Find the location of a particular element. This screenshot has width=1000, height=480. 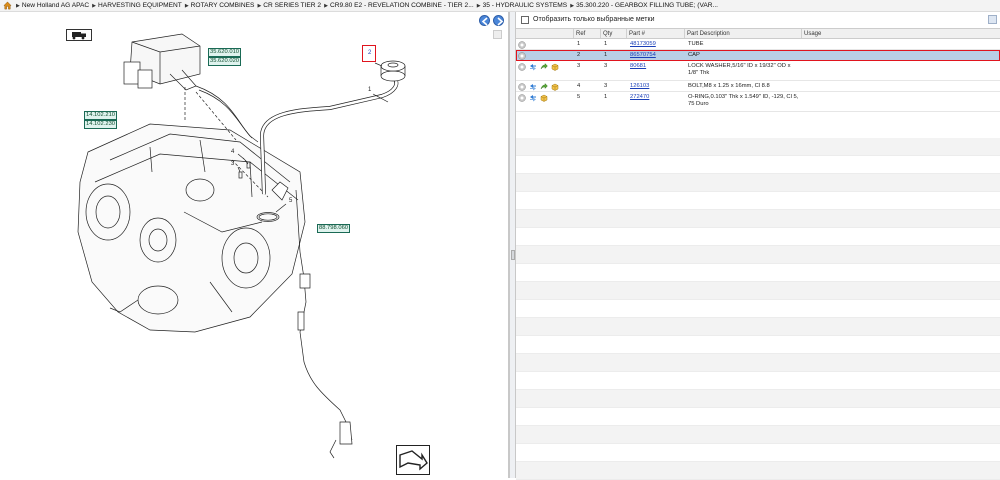

show-selected-only-checkbox is located at coordinates (525, 19).